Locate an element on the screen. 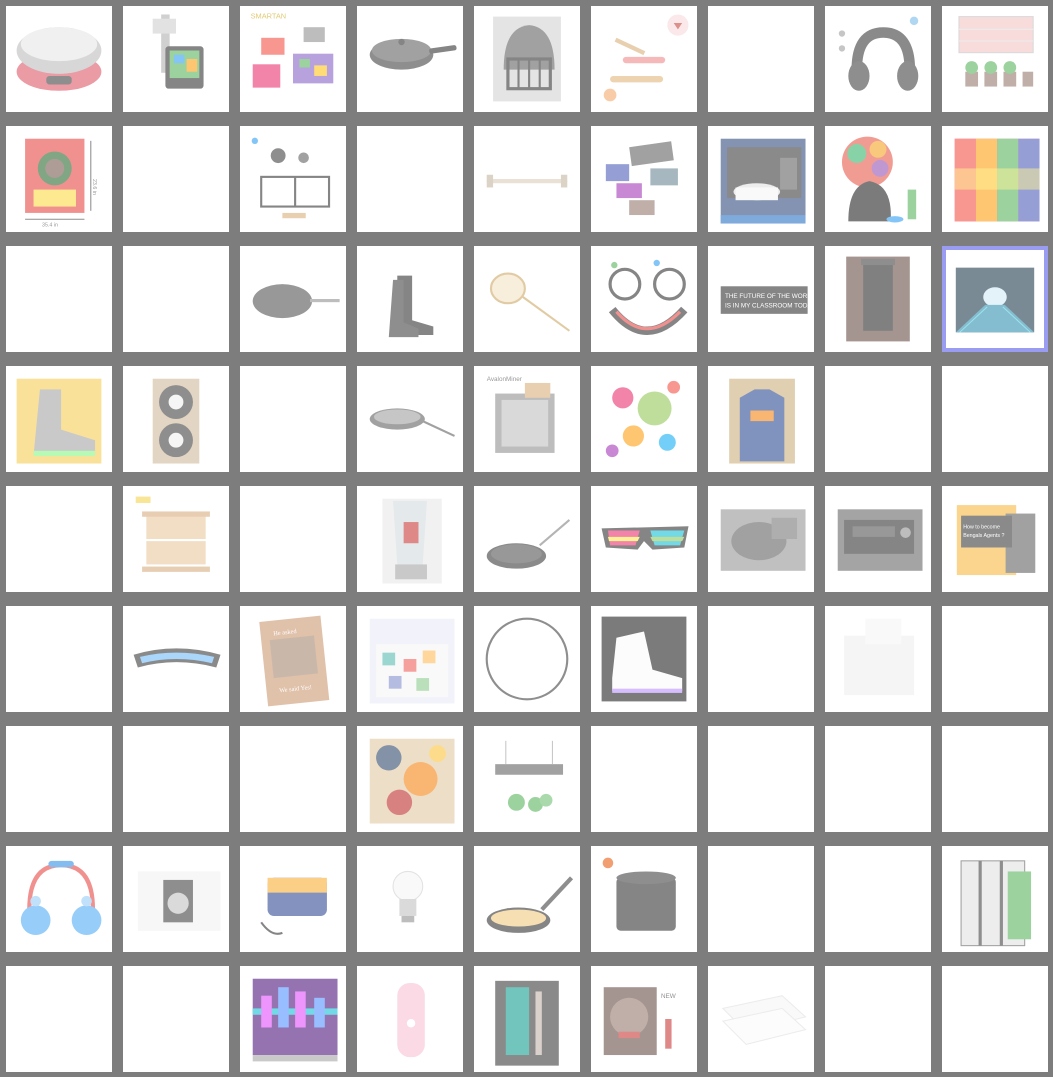 This screenshot has height=1077, width=1053. abstract-shower-curtain-image is located at coordinates (410, 779).